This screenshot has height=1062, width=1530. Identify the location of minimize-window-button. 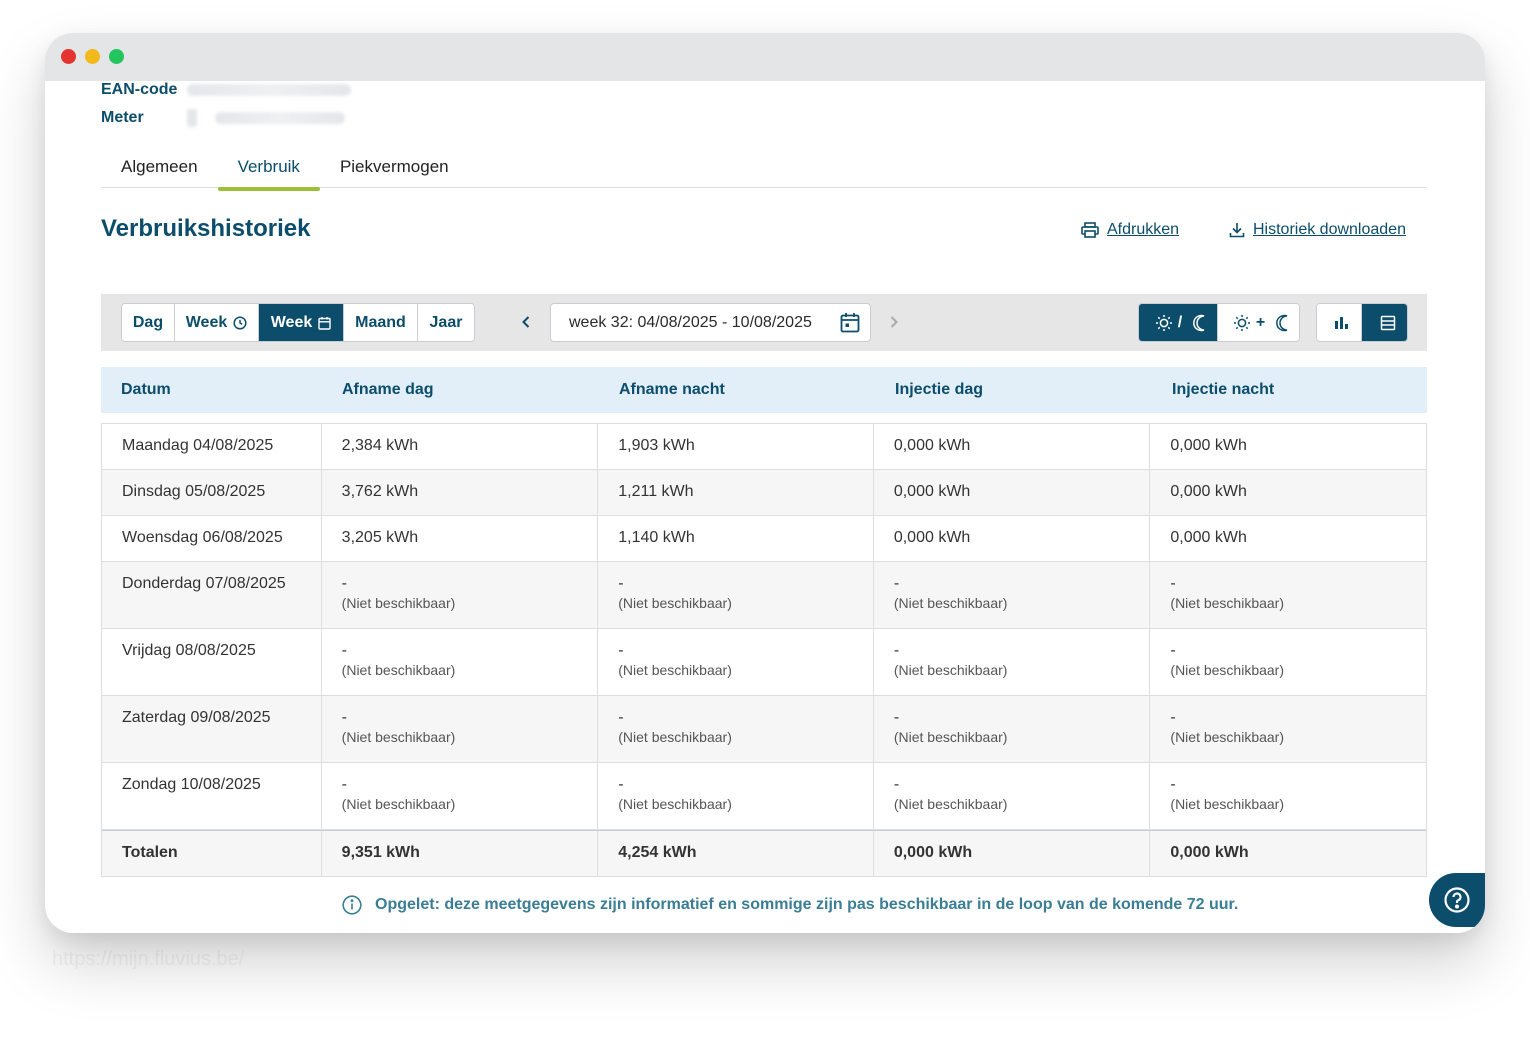
(92, 56).